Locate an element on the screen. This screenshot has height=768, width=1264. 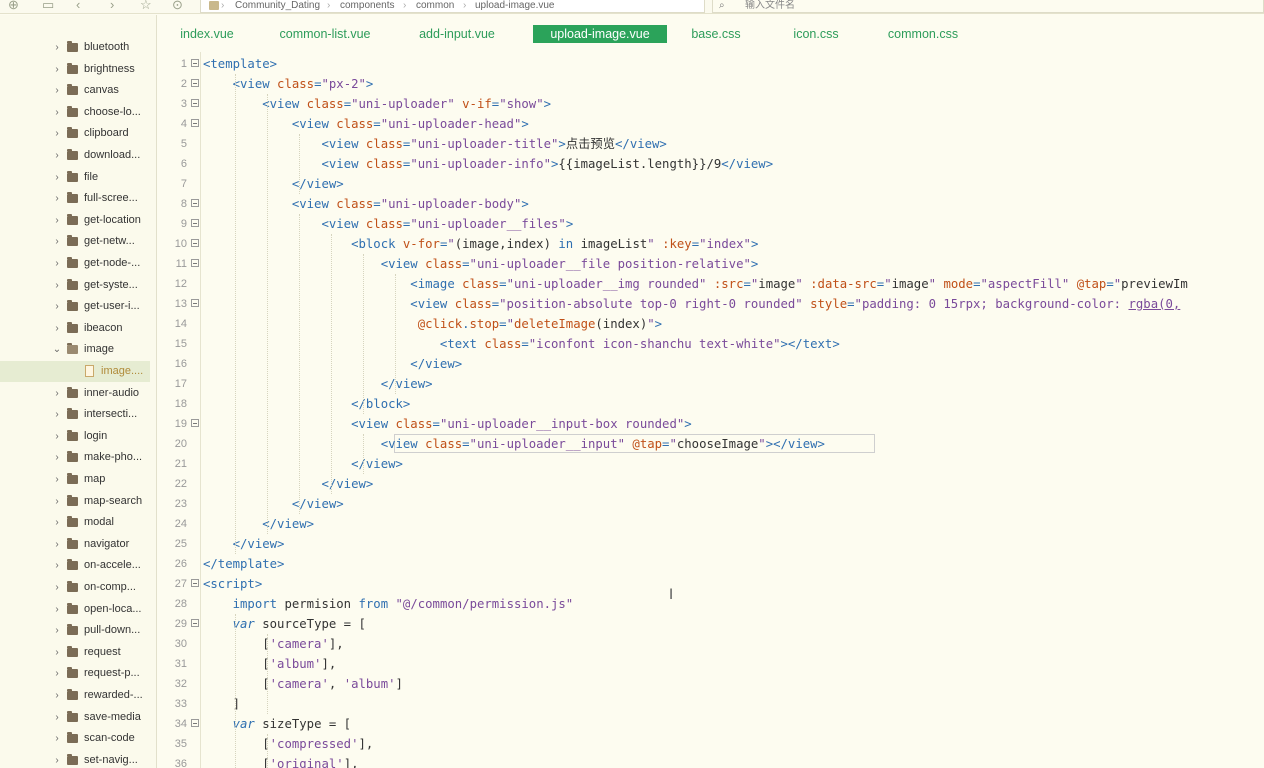
code-line: 31 ['album'], is located at coordinates (710, 664).